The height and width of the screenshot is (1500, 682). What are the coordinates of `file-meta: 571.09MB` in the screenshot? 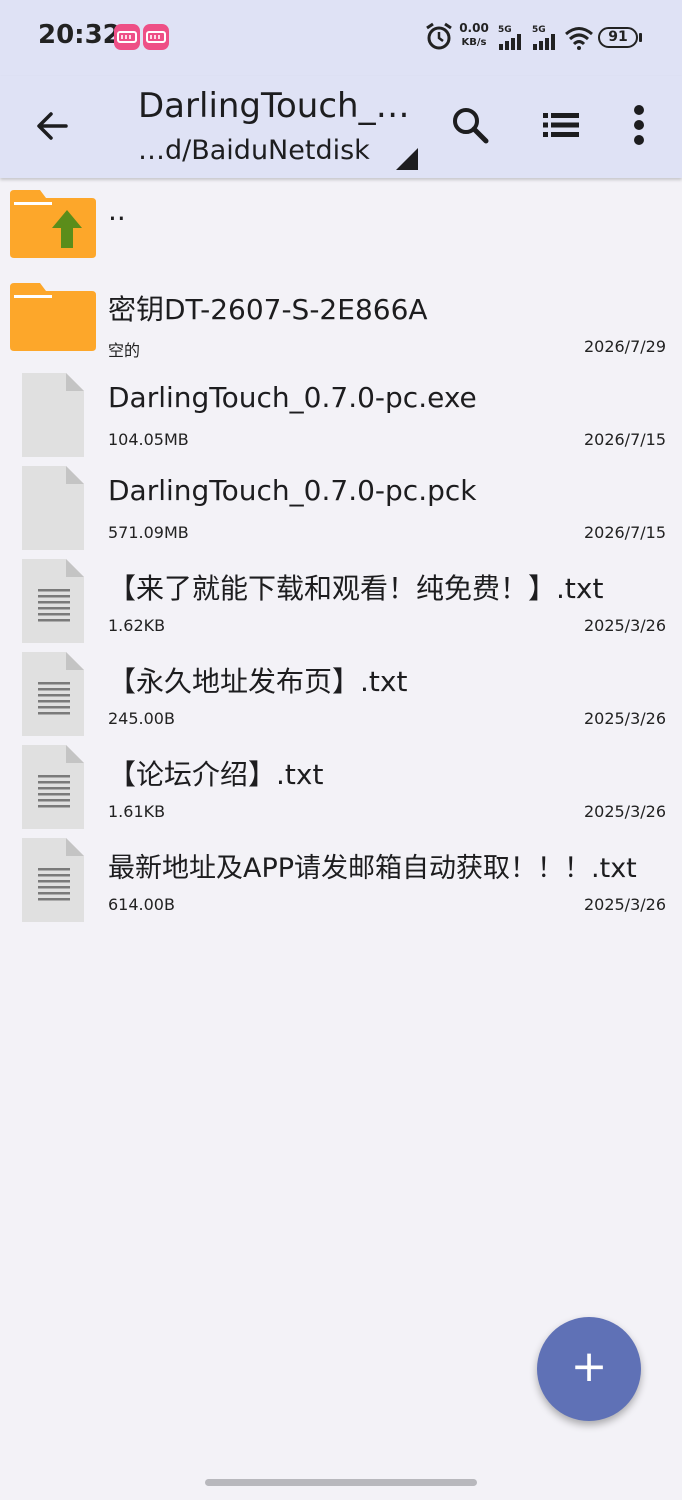 It's located at (148, 532).